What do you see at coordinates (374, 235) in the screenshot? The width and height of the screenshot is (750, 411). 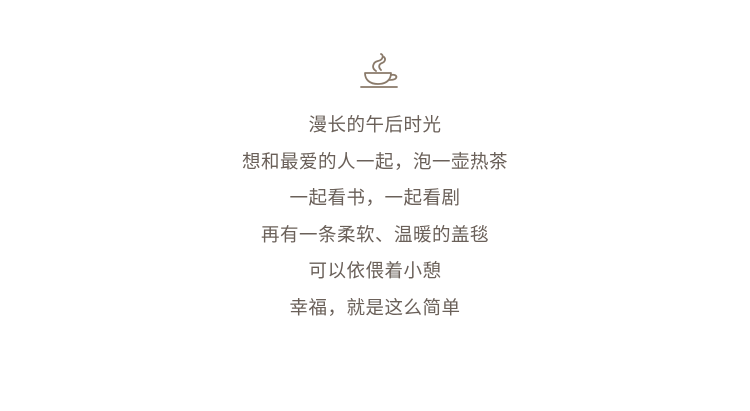 I see `poem-line: 再有一条柔软、温暖的盖毯` at bounding box center [374, 235].